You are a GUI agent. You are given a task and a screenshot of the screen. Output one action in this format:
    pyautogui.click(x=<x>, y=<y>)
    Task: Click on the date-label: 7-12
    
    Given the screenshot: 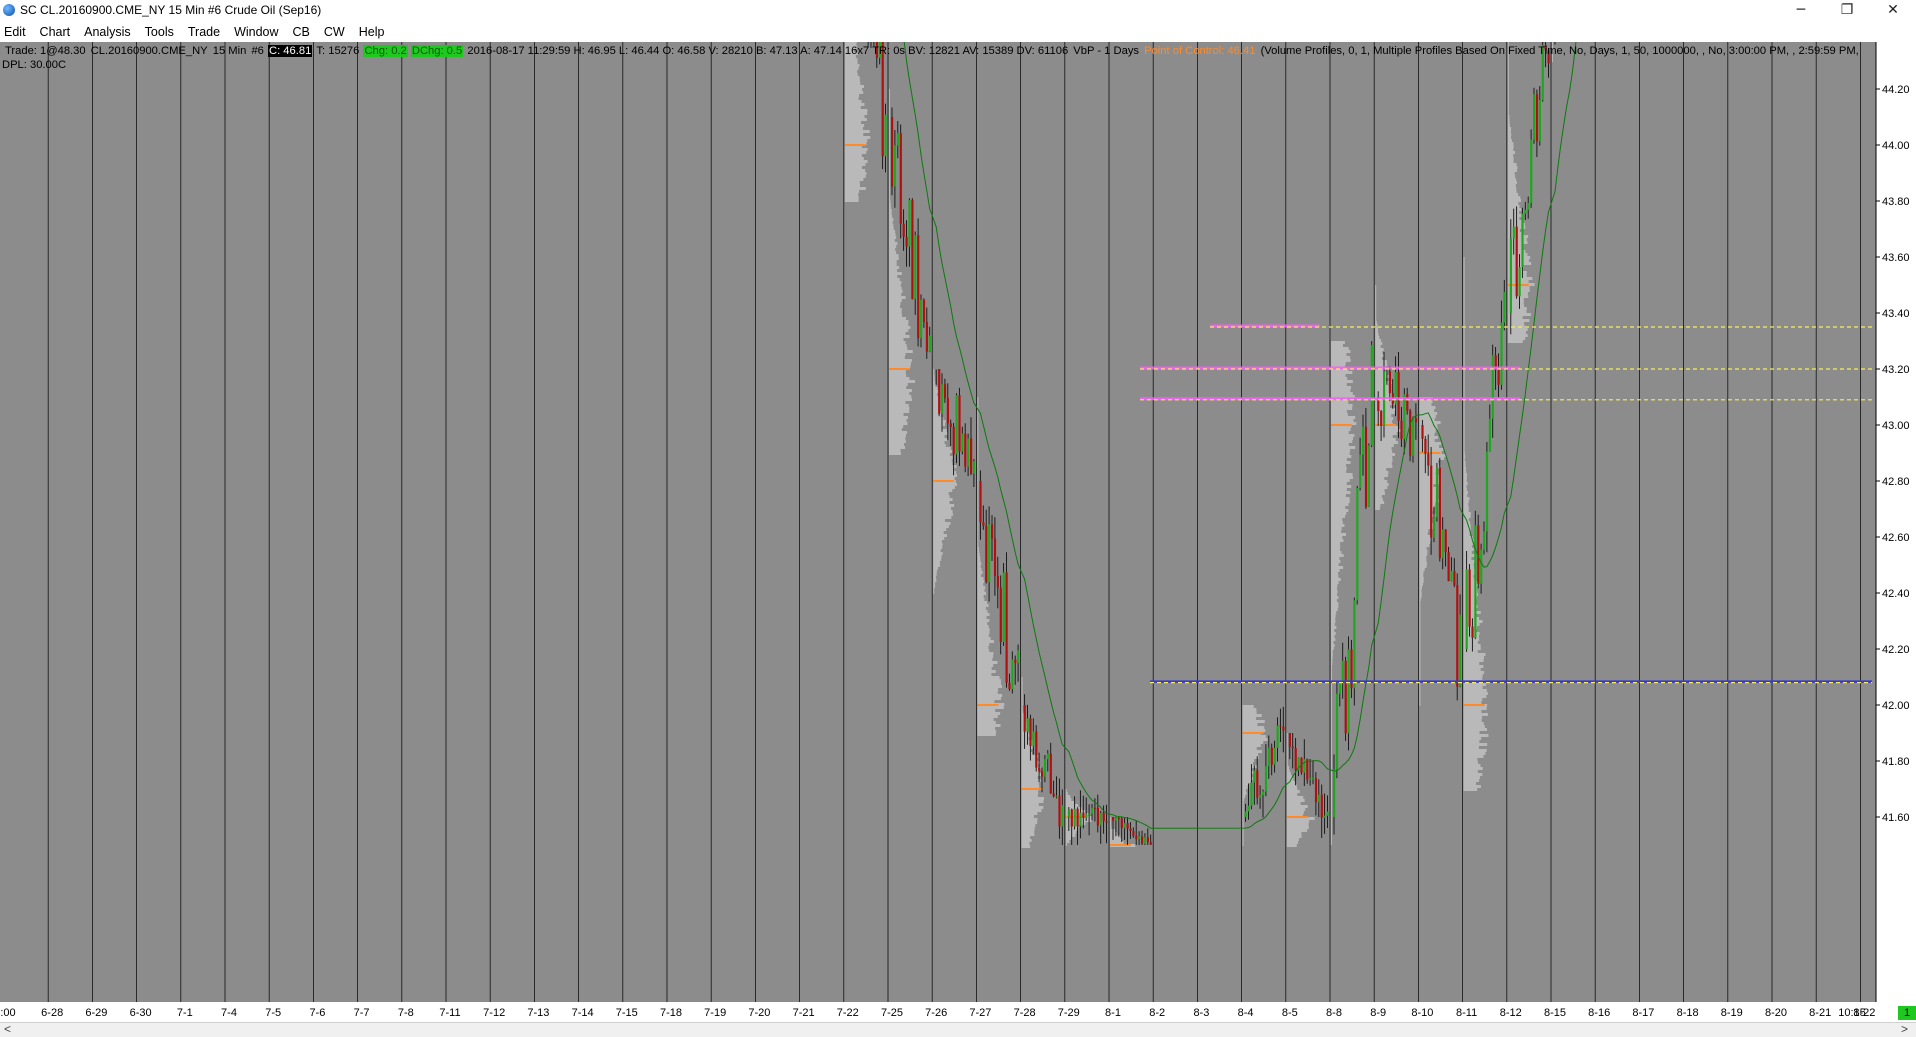 What is the action you would take?
    pyautogui.click(x=494, y=1013)
    